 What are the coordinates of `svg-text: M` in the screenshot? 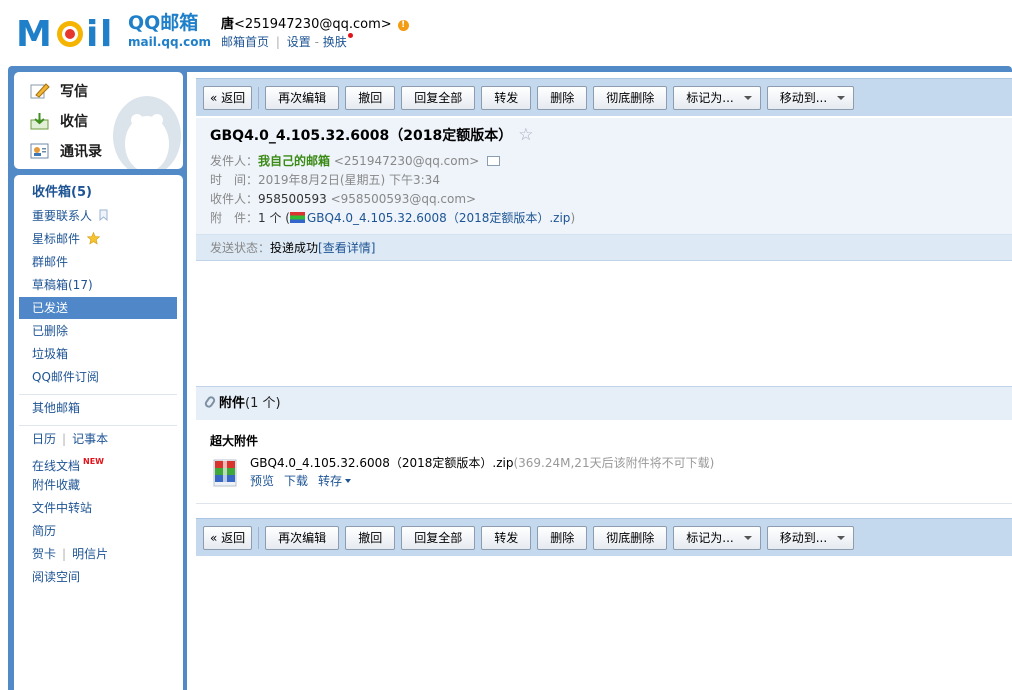 It's located at (34, 33).